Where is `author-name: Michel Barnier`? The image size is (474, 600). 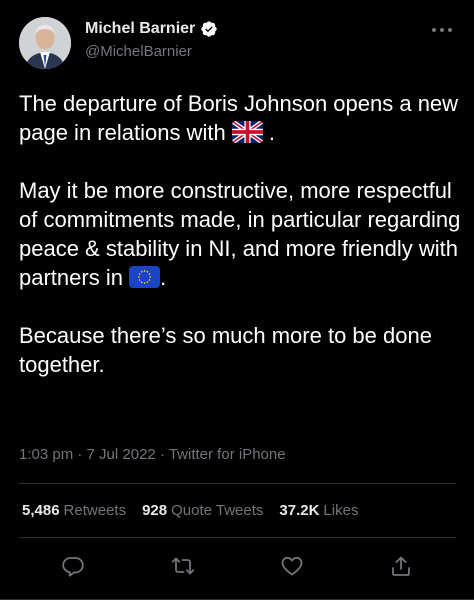 author-name: Michel Barnier is located at coordinates (140, 29).